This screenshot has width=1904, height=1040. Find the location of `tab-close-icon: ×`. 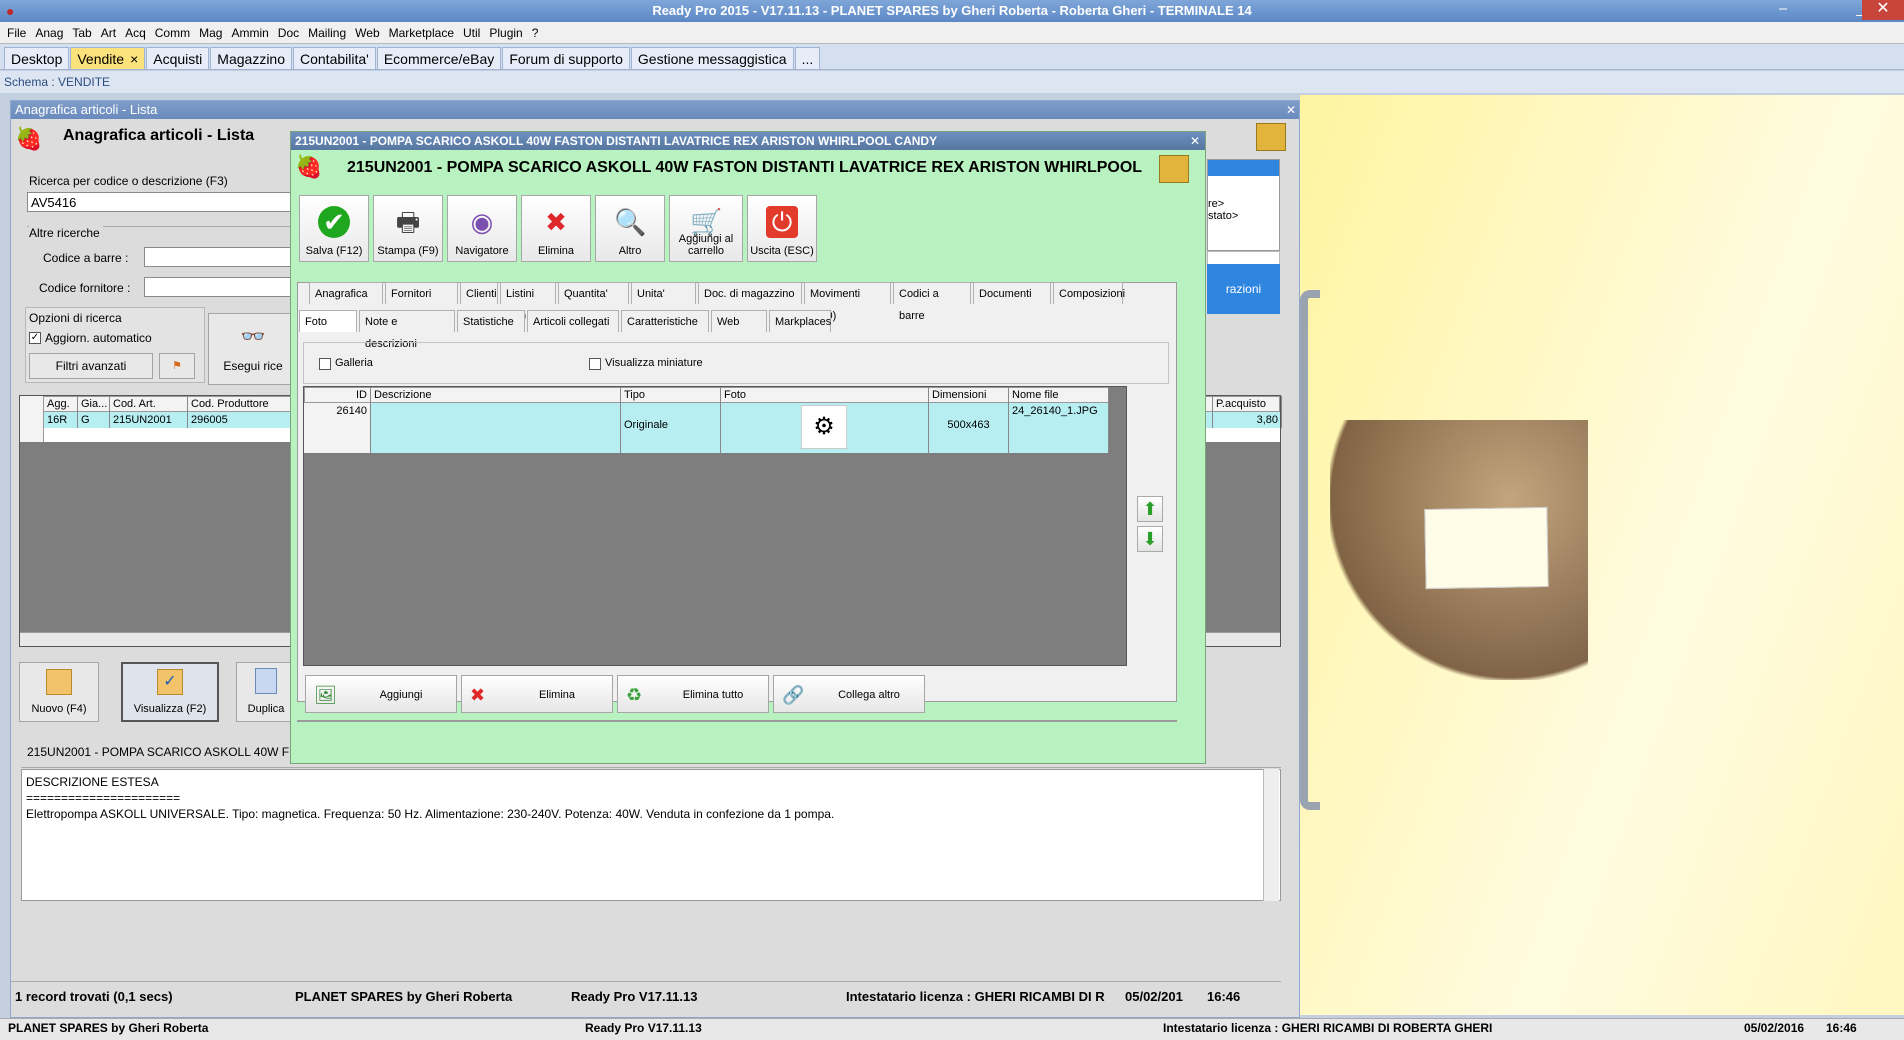

tab-close-icon: × is located at coordinates (134, 59).